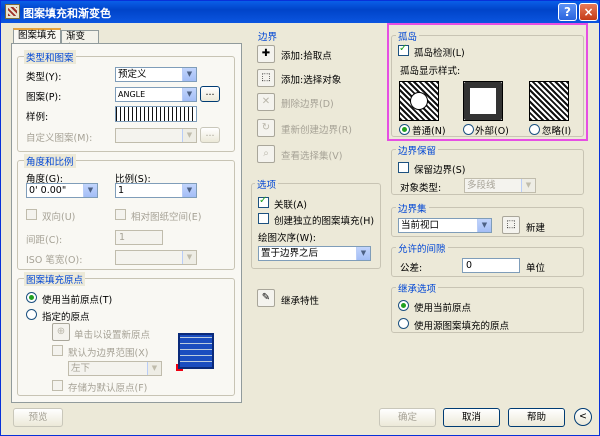 This screenshot has width=600, height=436. Describe the element at coordinates (267, 184) in the screenshot. I see `group-title: 选项` at that location.